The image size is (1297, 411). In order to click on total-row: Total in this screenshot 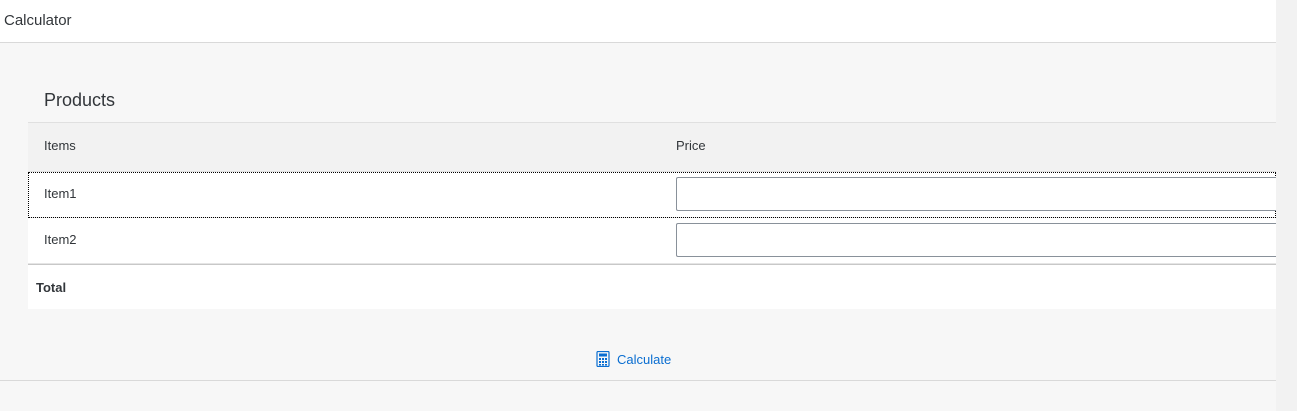, I will do `click(652, 286)`.